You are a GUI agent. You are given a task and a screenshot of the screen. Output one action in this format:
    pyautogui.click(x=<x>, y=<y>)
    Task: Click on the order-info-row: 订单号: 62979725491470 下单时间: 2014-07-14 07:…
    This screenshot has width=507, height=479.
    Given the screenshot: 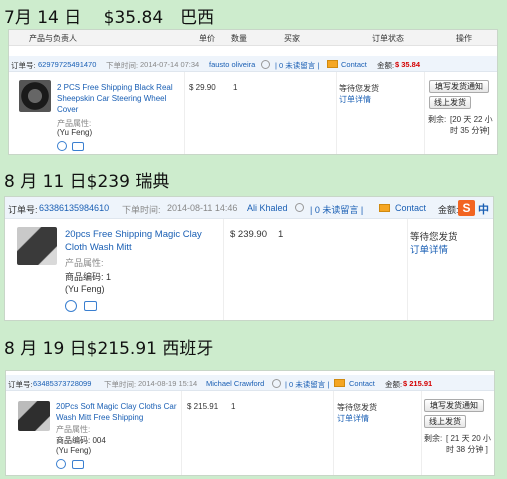 What is the action you would take?
    pyautogui.click(x=253, y=64)
    